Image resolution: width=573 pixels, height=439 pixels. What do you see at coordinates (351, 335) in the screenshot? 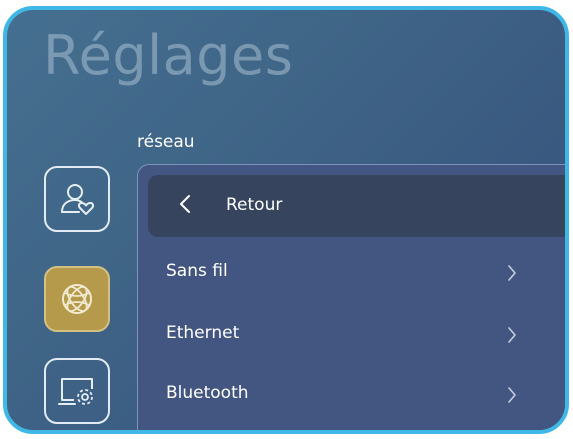
I see `menu-item-ethernet: Ethernet` at bounding box center [351, 335].